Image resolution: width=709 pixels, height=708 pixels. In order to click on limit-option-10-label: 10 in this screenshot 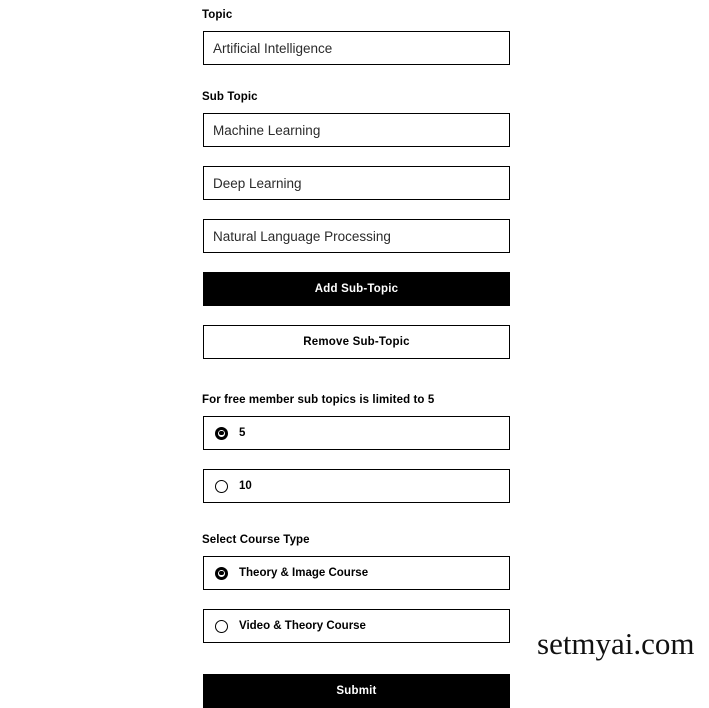, I will do `click(245, 485)`.